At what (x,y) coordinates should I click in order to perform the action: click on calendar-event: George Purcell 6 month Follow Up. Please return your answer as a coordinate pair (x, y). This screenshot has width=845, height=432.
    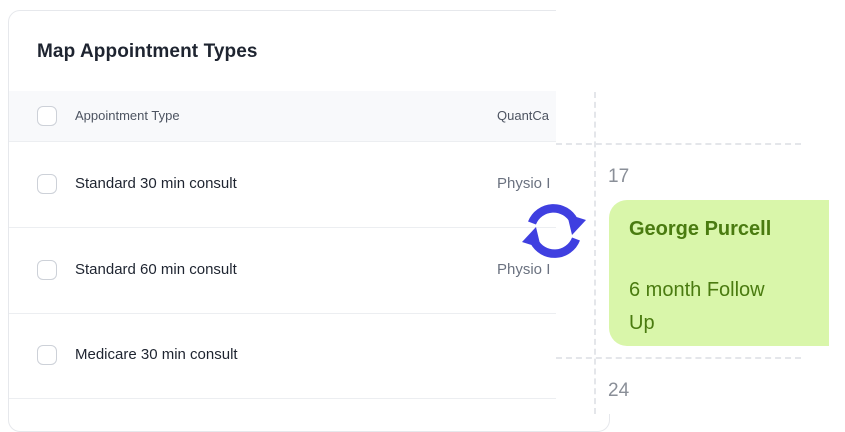
    Looking at the image, I should click on (719, 273).